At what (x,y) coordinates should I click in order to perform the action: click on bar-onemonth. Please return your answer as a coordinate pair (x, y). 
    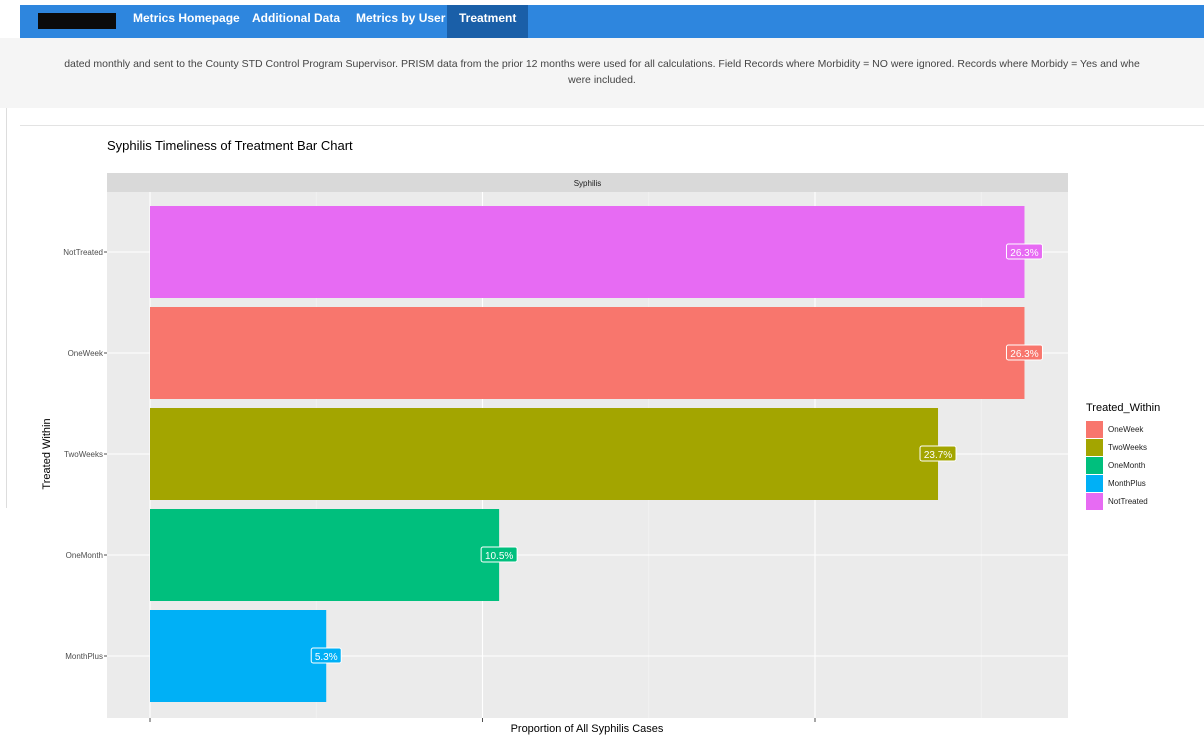
    Looking at the image, I should click on (325, 555).